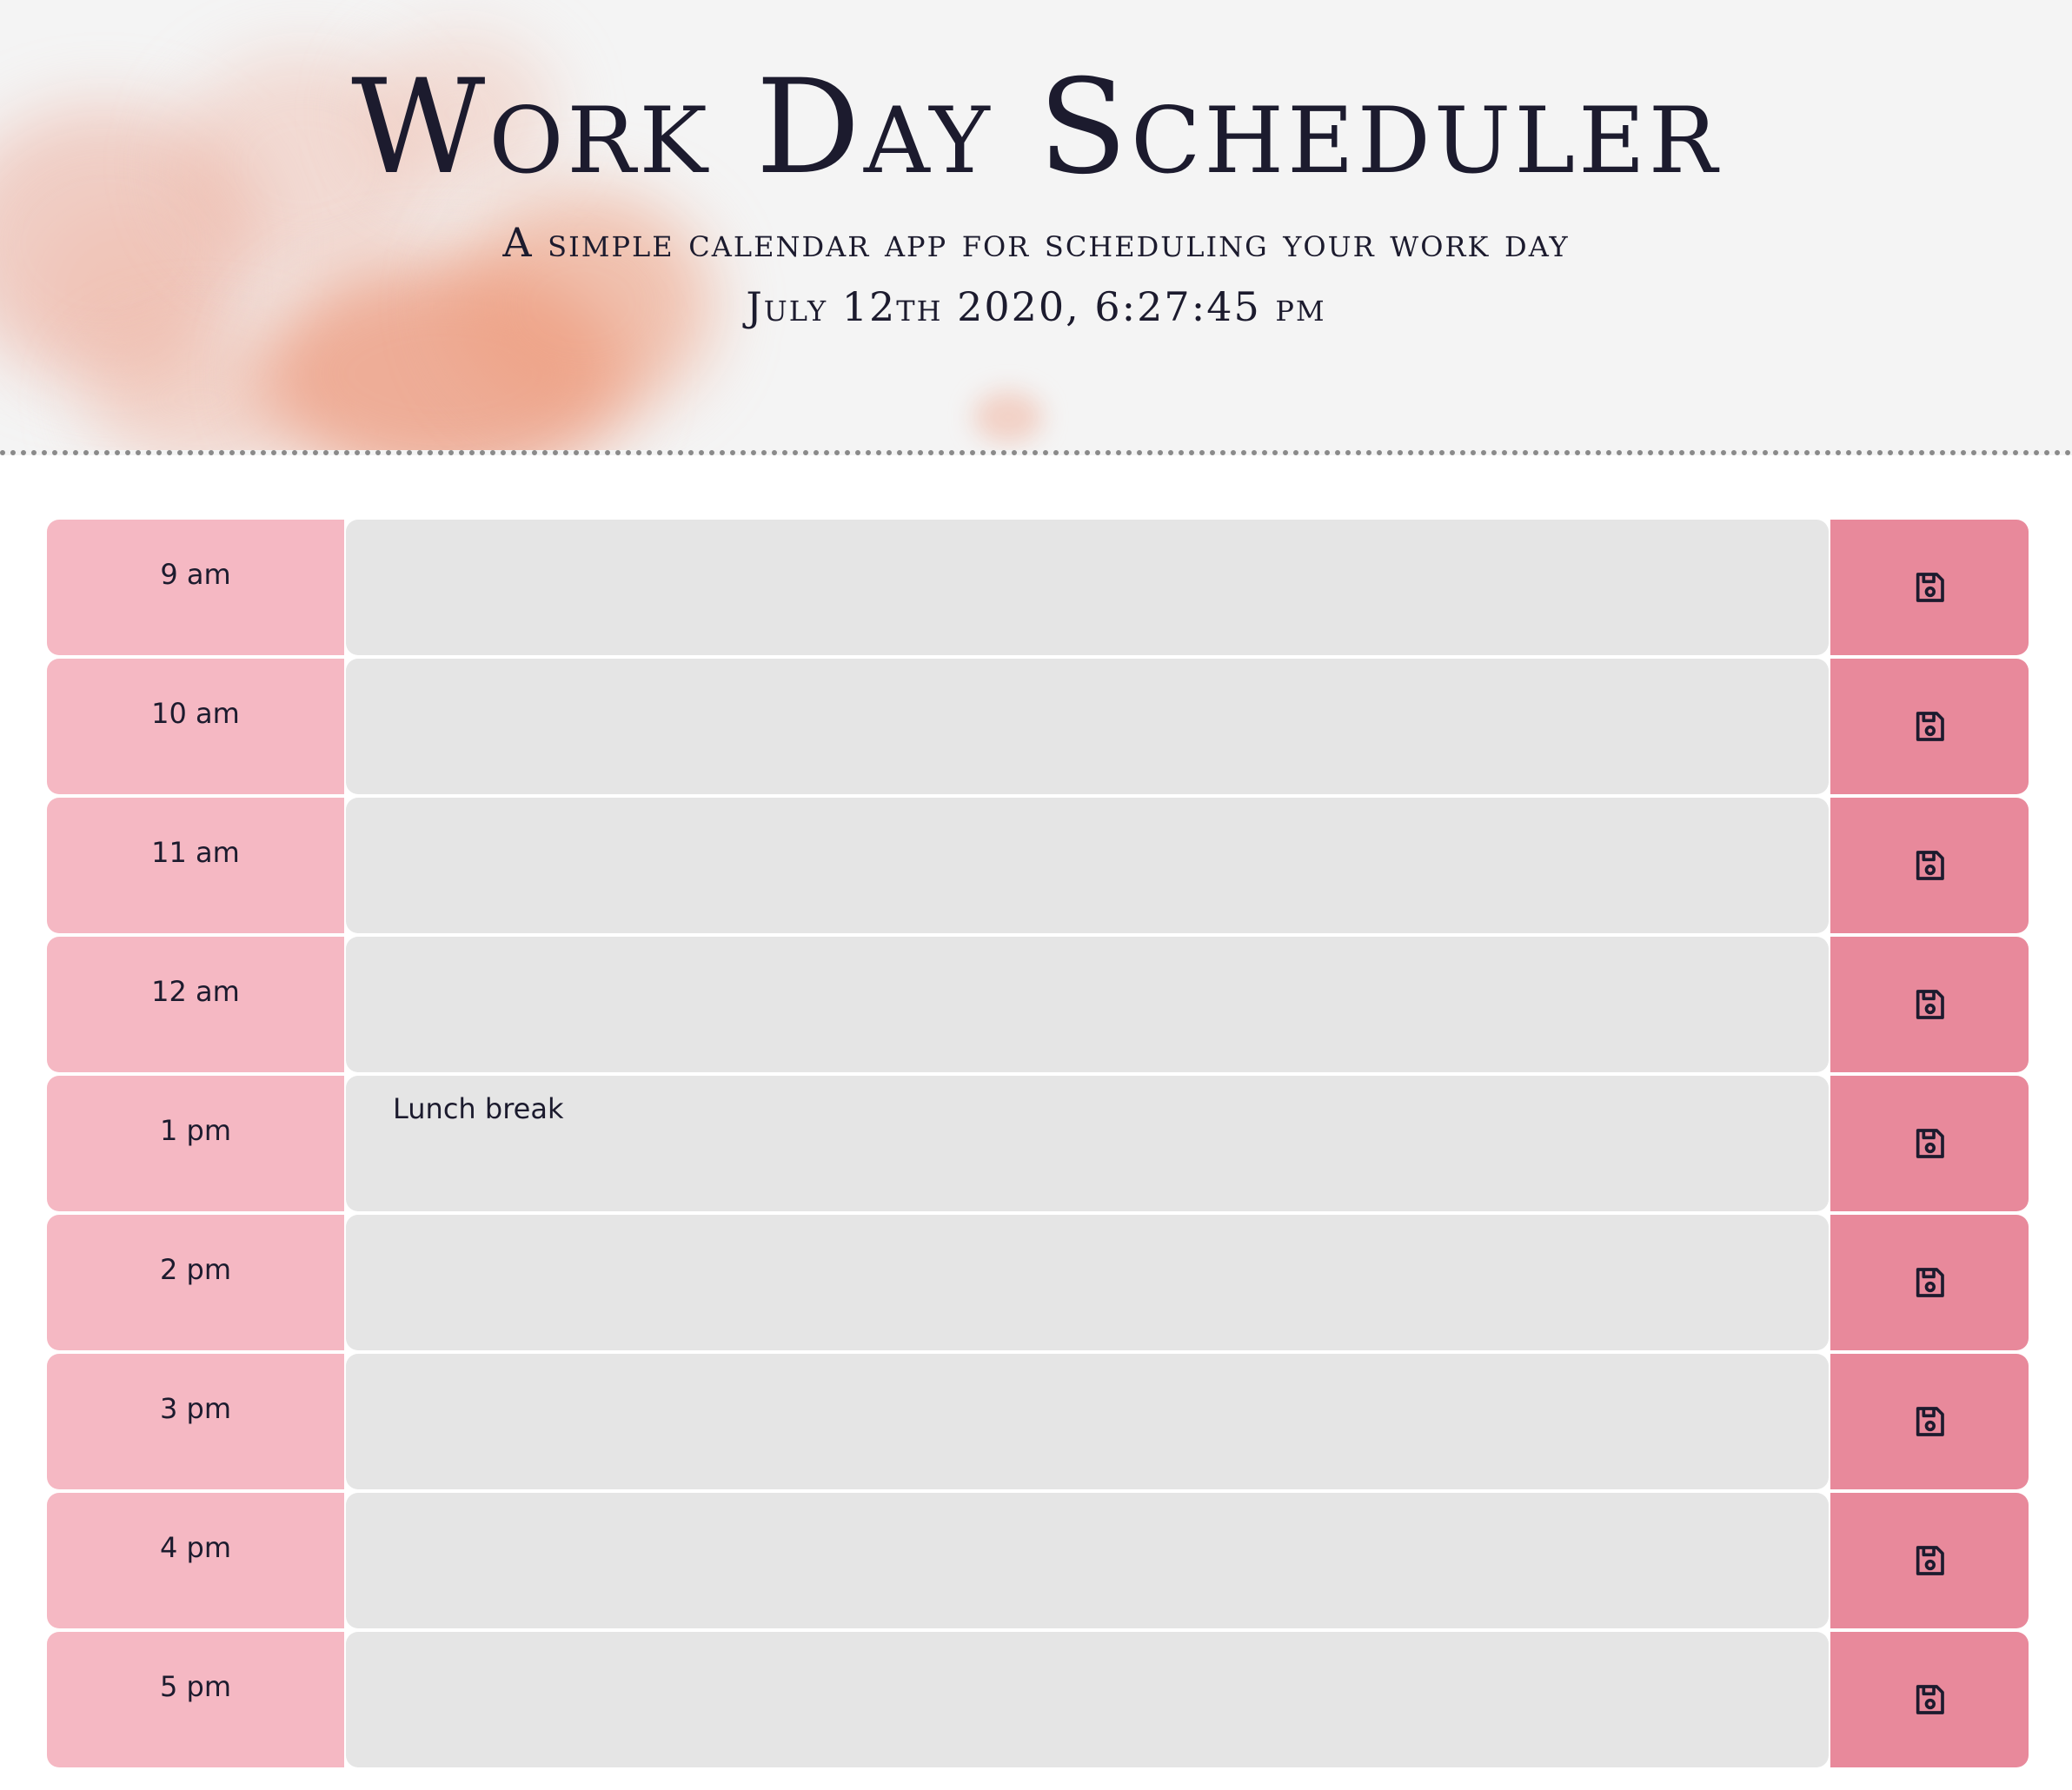 This screenshot has height=1790, width=2072. I want to click on time-block-3pm: 3 pm, so click(1038, 1421).